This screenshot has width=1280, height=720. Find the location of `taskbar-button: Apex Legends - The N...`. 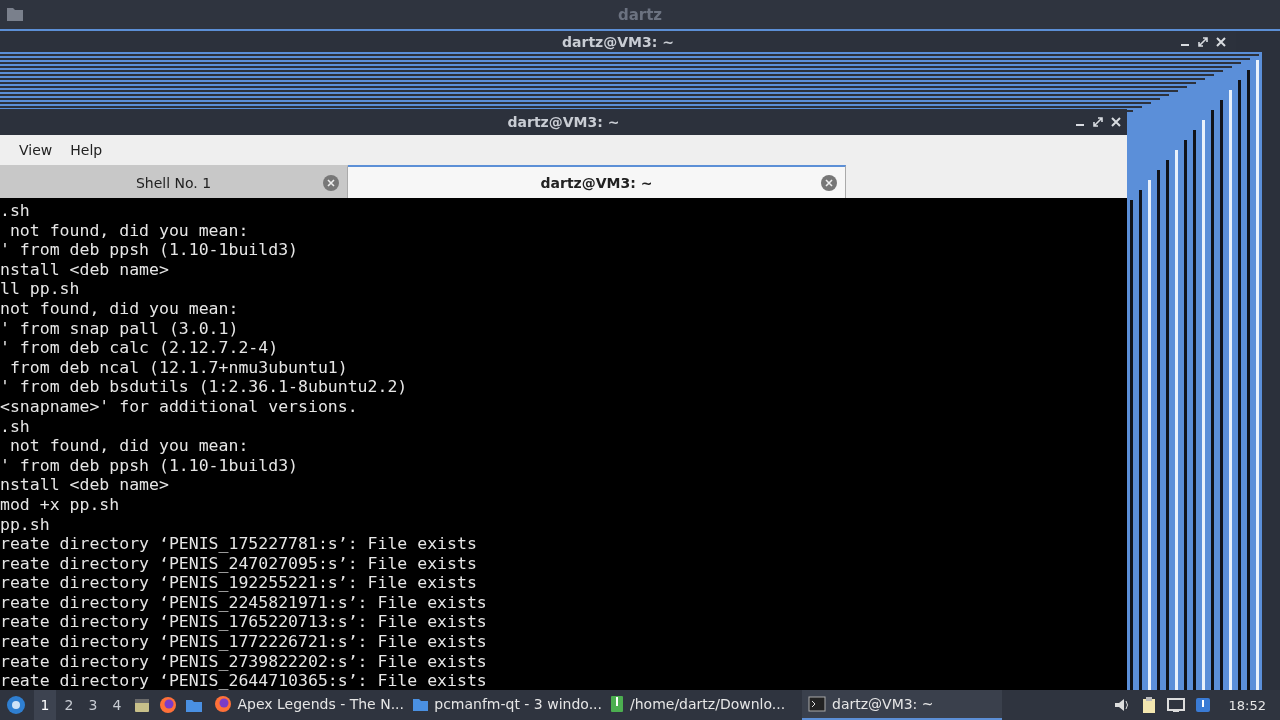

taskbar-button: Apex Legends - The N... is located at coordinates (306, 705).